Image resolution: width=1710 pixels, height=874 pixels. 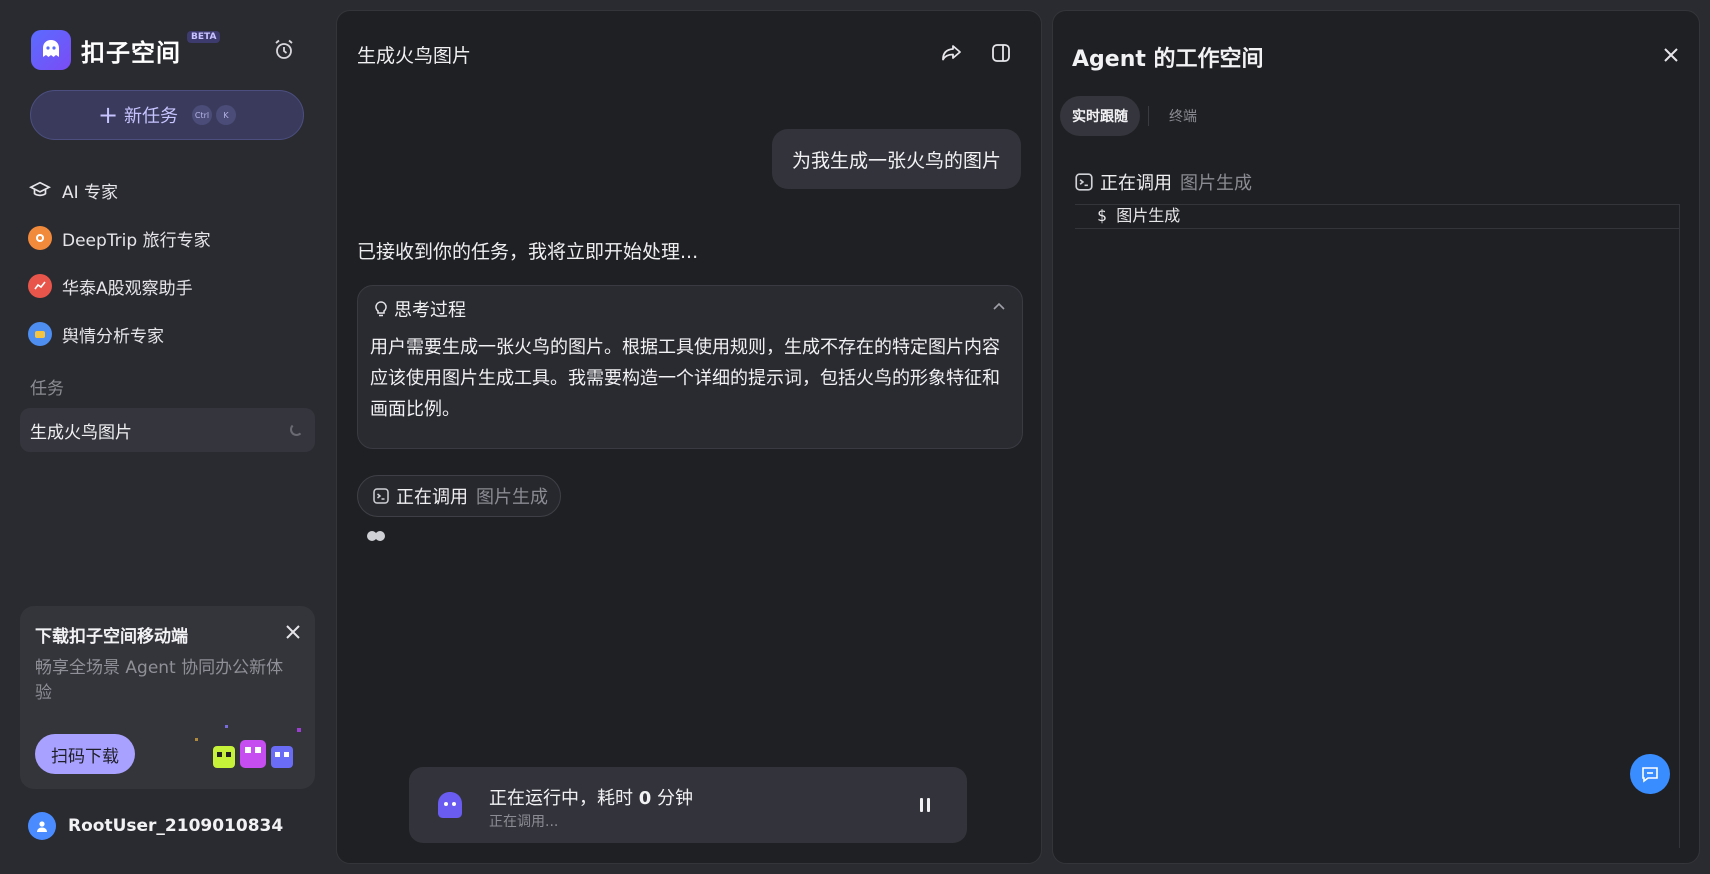 What do you see at coordinates (925, 805) in the screenshot?
I see `pause-icon` at bounding box center [925, 805].